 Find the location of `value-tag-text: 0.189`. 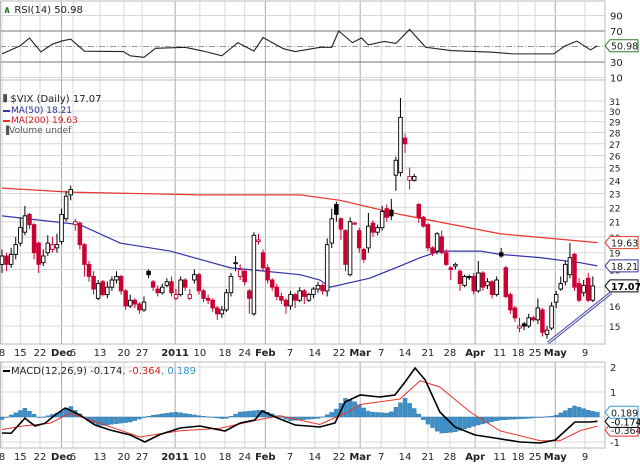

value-tag-text: 0.189 is located at coordinates (624, 413).